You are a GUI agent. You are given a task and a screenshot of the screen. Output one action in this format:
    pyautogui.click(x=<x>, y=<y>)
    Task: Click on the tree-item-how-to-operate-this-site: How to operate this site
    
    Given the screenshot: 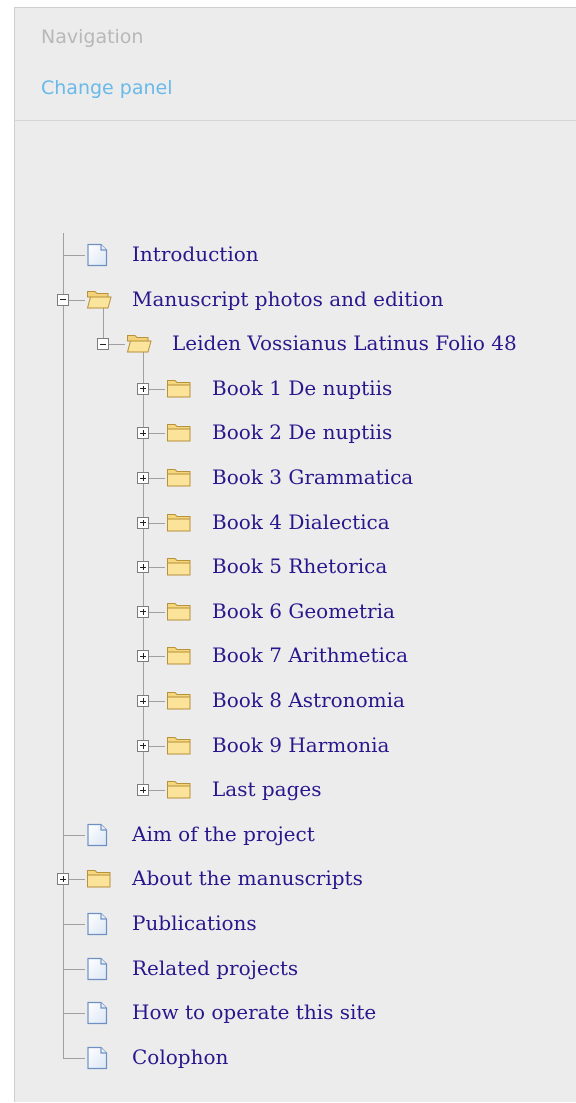 What is the action you would take?
    pyautogui.click(x=254, y=1012)
    